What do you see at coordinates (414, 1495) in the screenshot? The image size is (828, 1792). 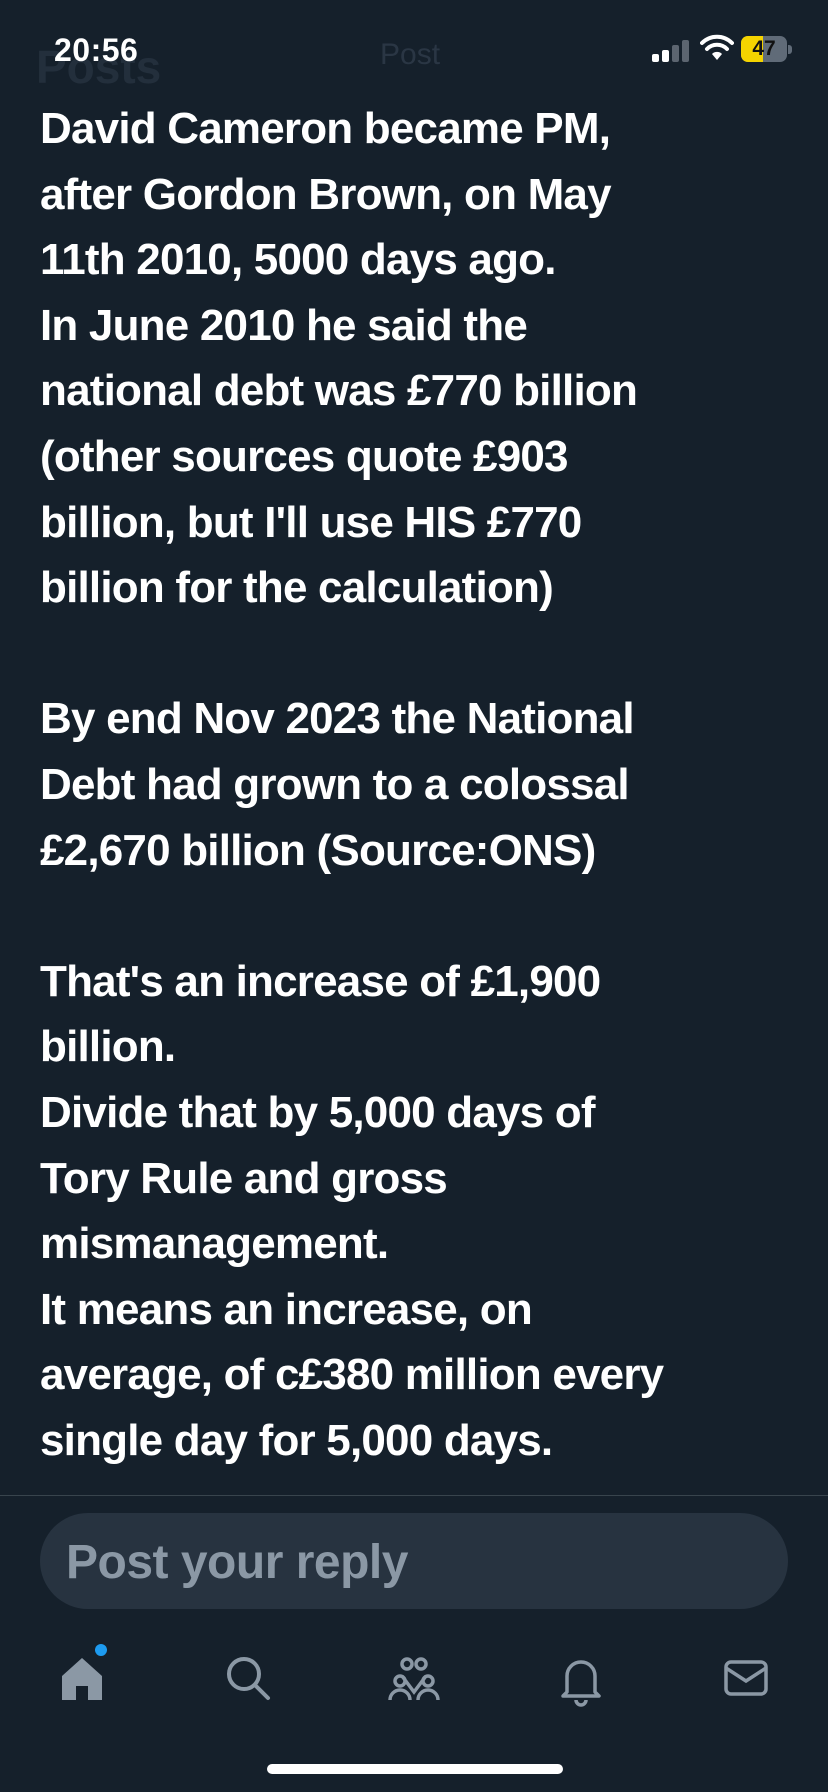 I see `divider` at bounding box center [414, 1495].